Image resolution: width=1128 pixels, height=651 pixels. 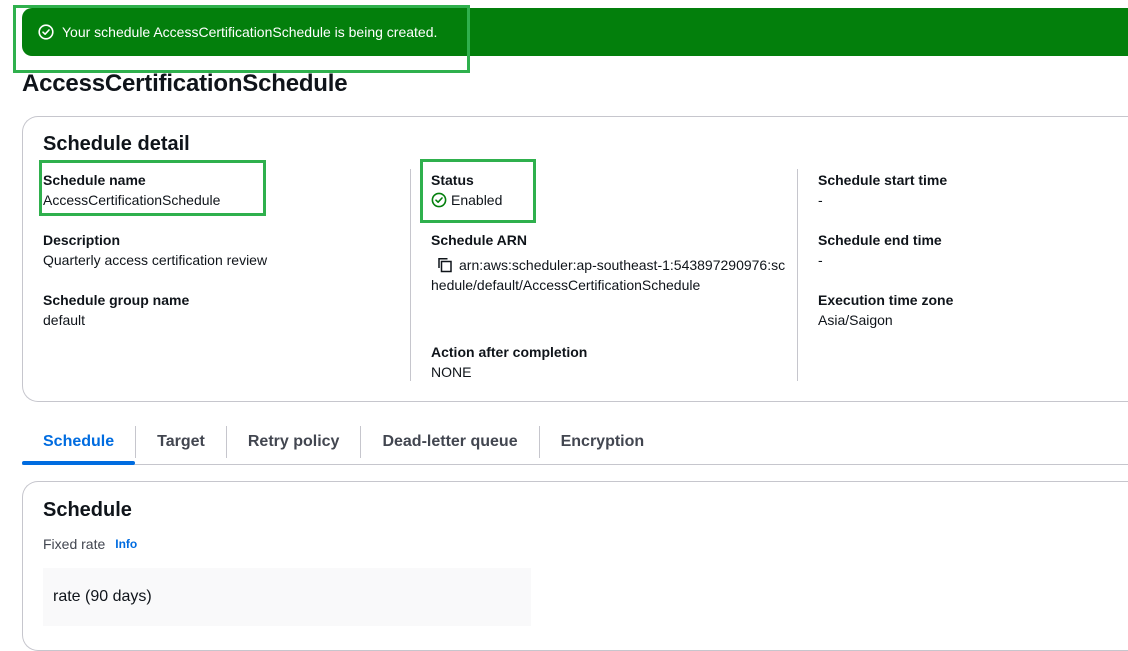 What do you see at coordinates (886, 300) in the screenshot?
I see `time-zone-label: Execution time zone` at bounding box center [886, 300].